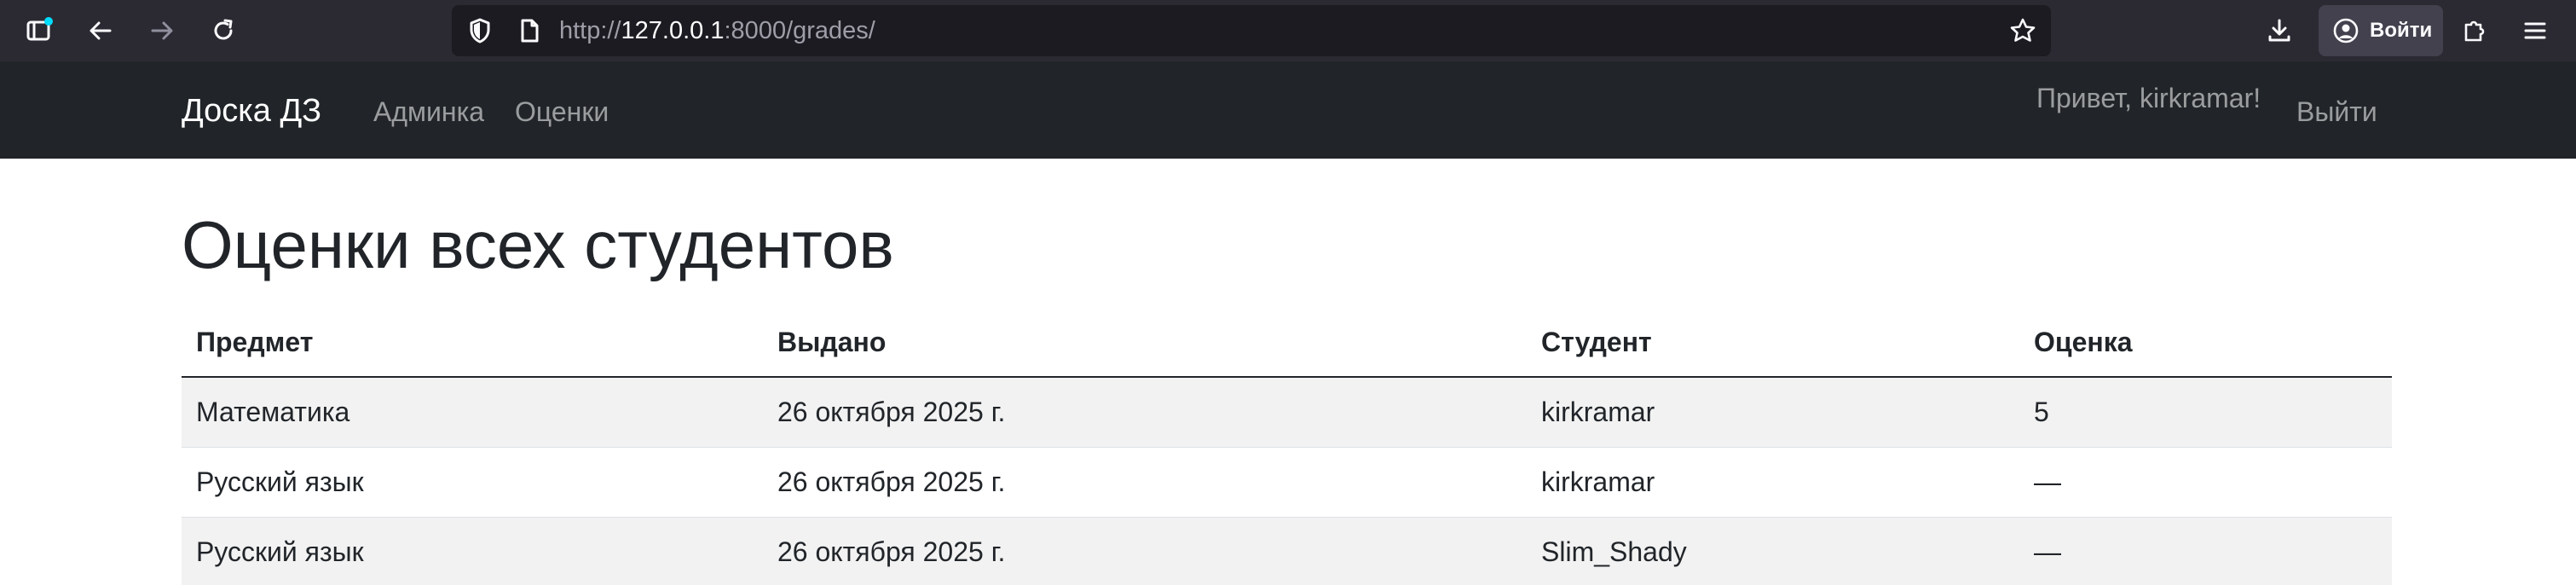  What do you see at coordinates (2205, 343) in the screenshot?
I see `column-header-grade: Оценка` at bounding box center [2205, 343].